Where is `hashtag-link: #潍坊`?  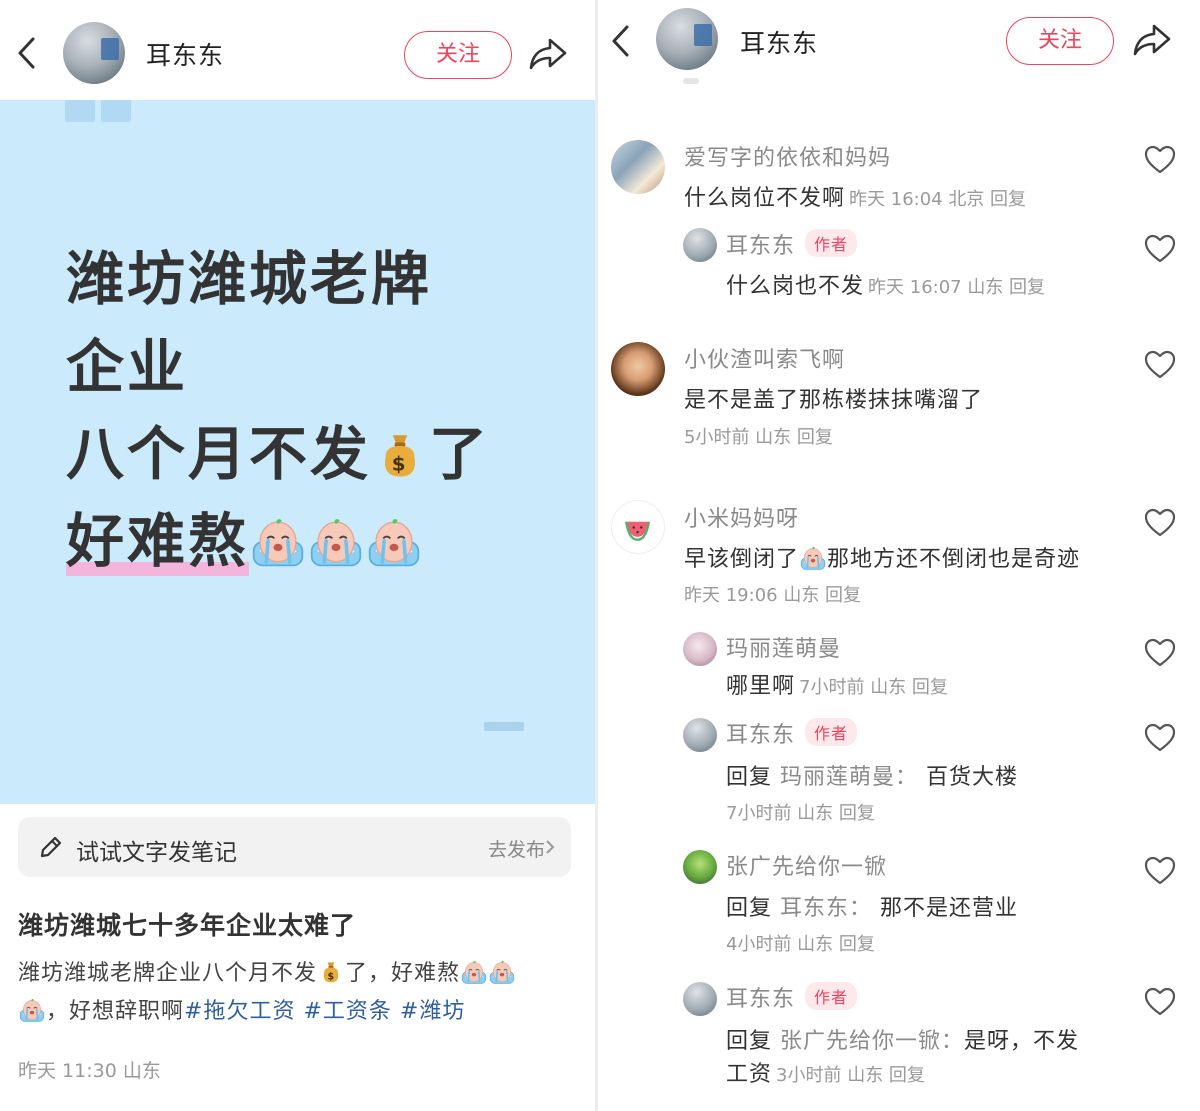
hashtag-link: #潍坊 is located at coordinates (432, 1011).